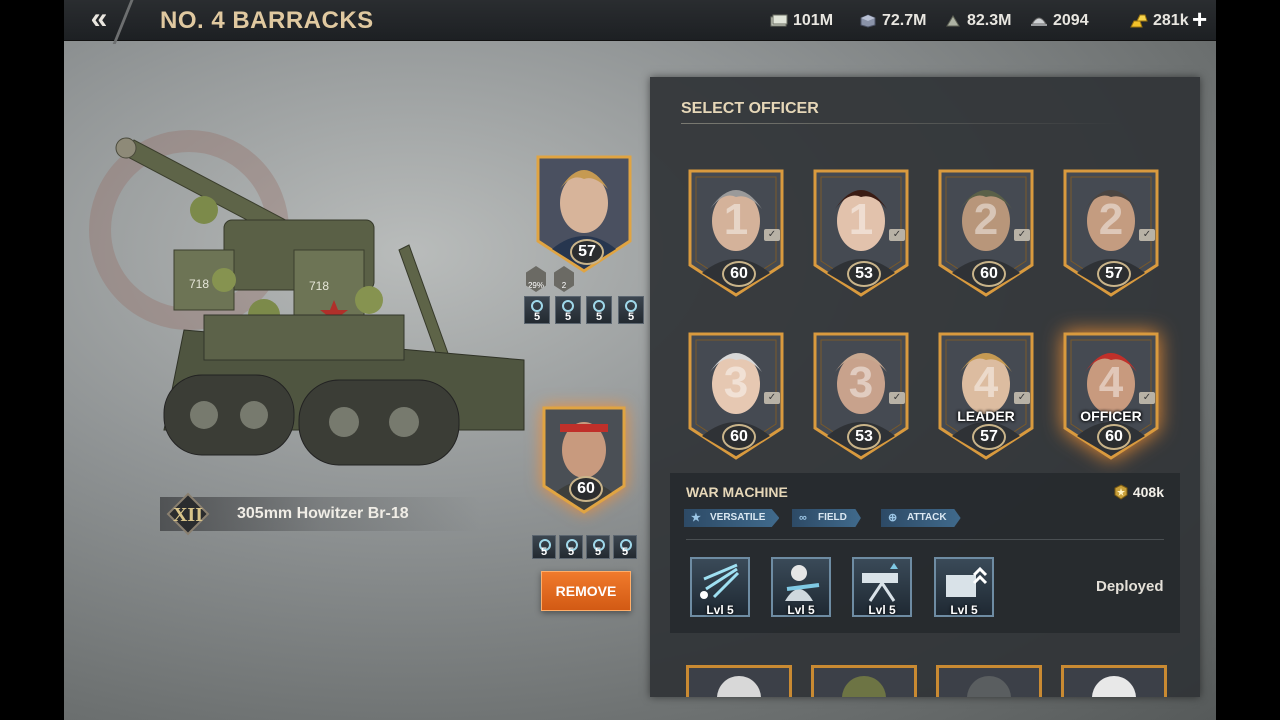 The height and width of the screenshot is (720, 1280). What do you see at coordinates (586, 591) in the screenshot?
I see `remove-button: REMOVE` at bounding box center [586, 591].